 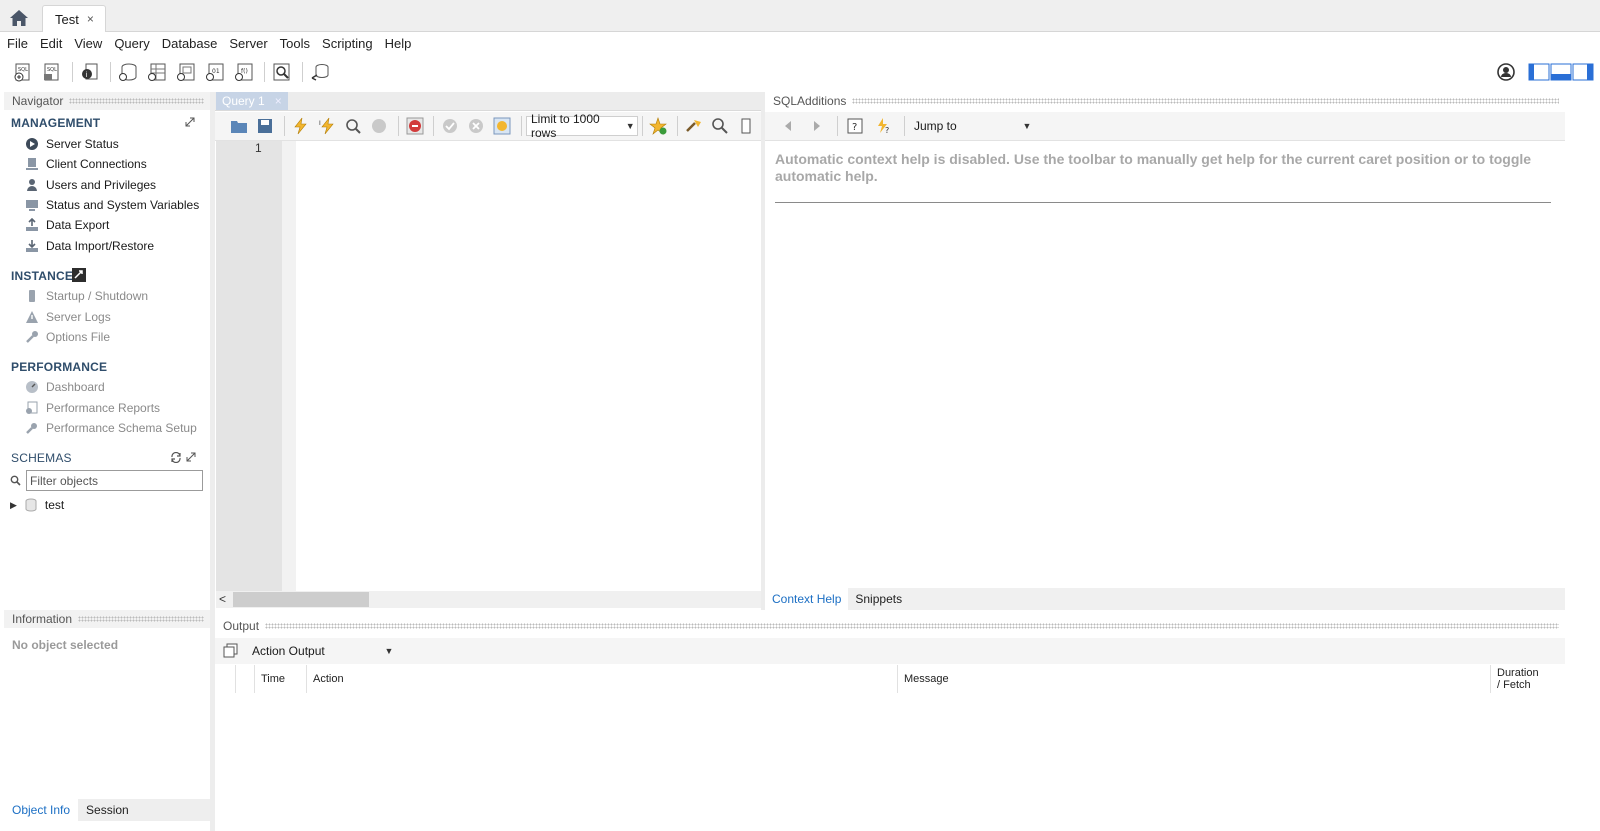 What do you see at coordinates (41, 810) in the screenshot?
I see `tab-object-info: Object Info` at bounding box center [41, 810].